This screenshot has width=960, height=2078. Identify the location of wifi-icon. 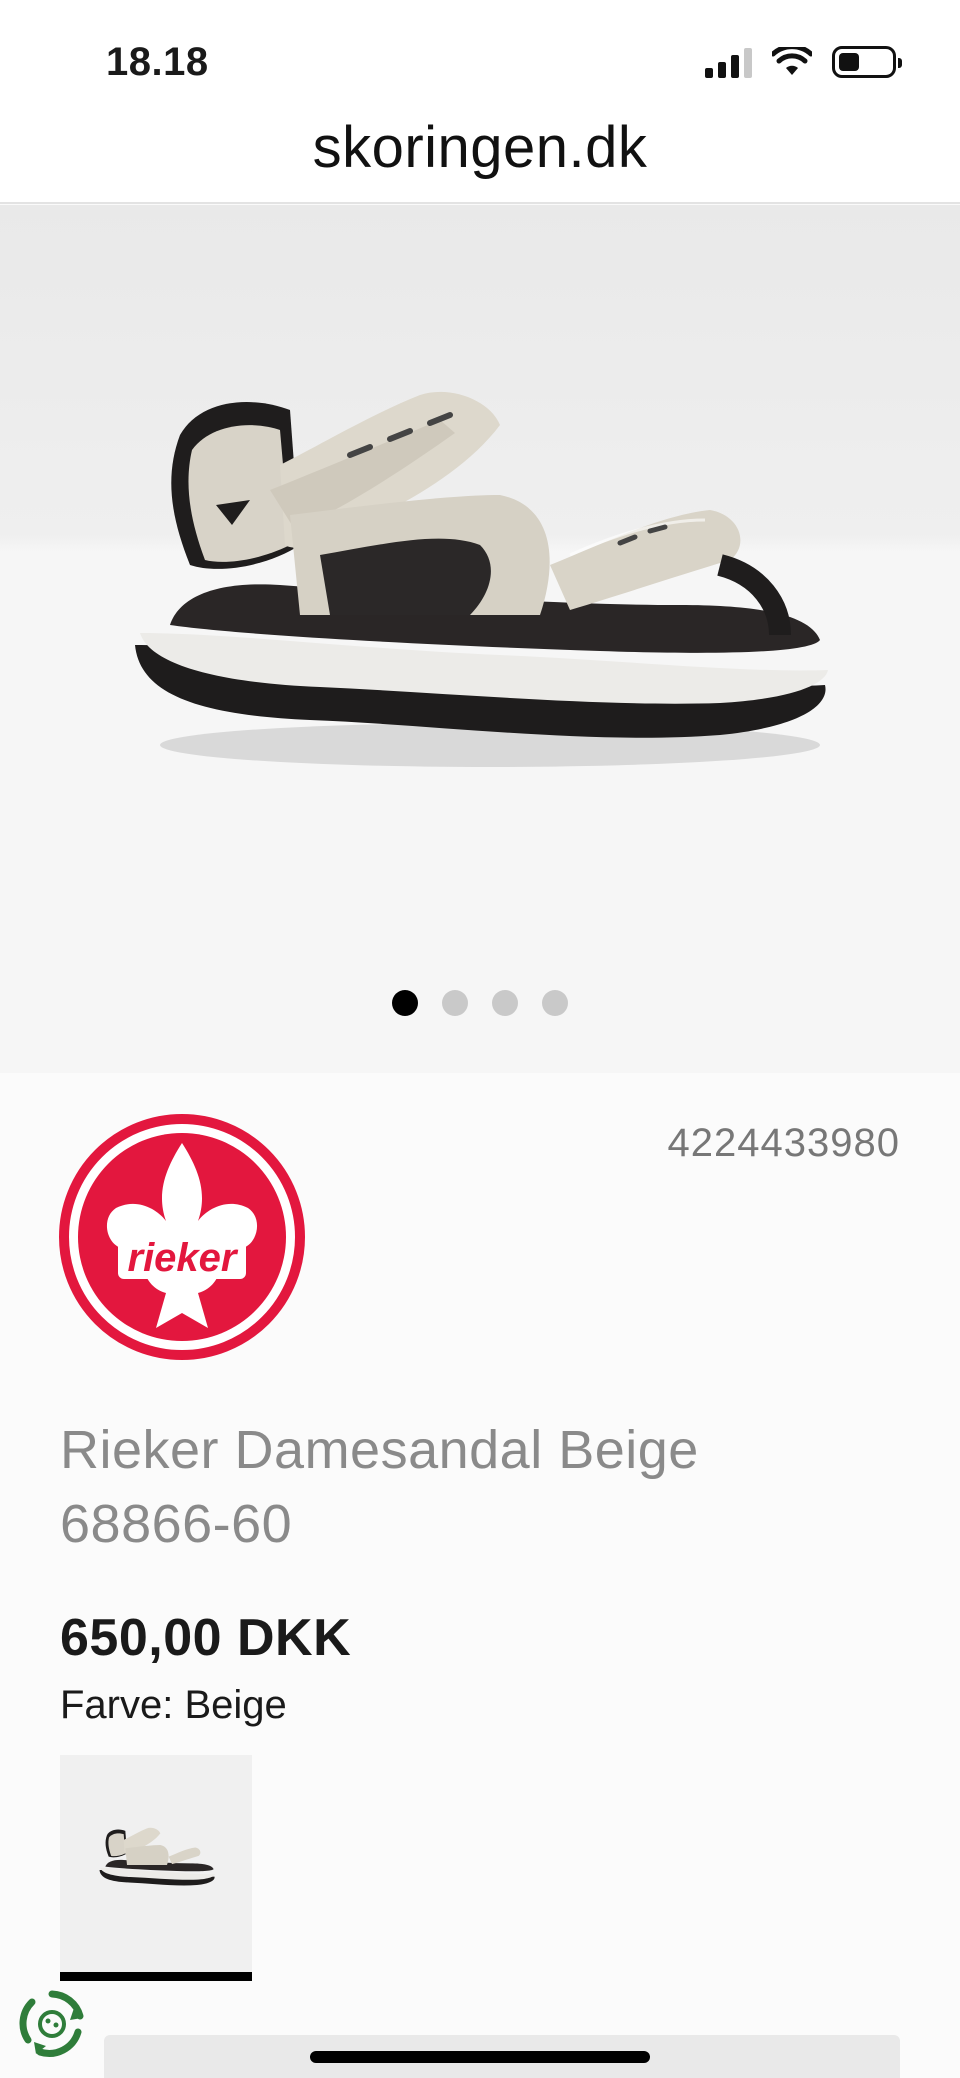
(792, 61).